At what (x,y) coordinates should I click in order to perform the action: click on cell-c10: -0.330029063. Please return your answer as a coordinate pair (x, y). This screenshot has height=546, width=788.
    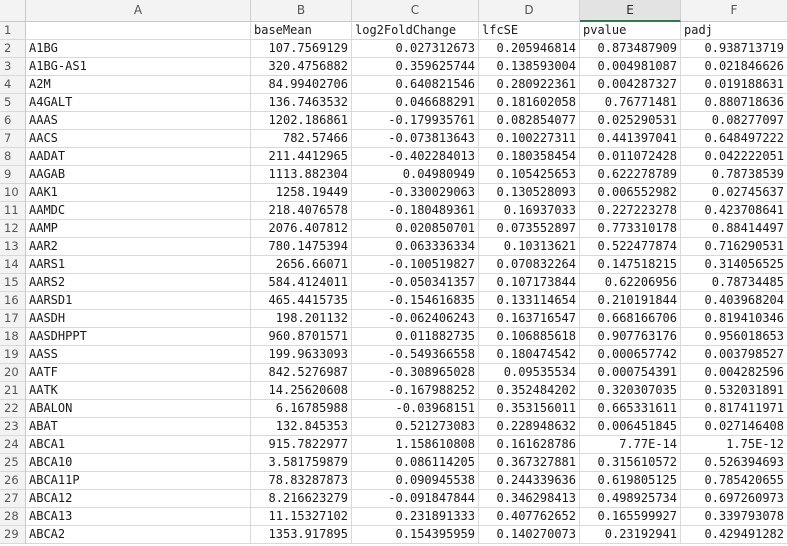
    Looking at the image, I should click on (415, 193).